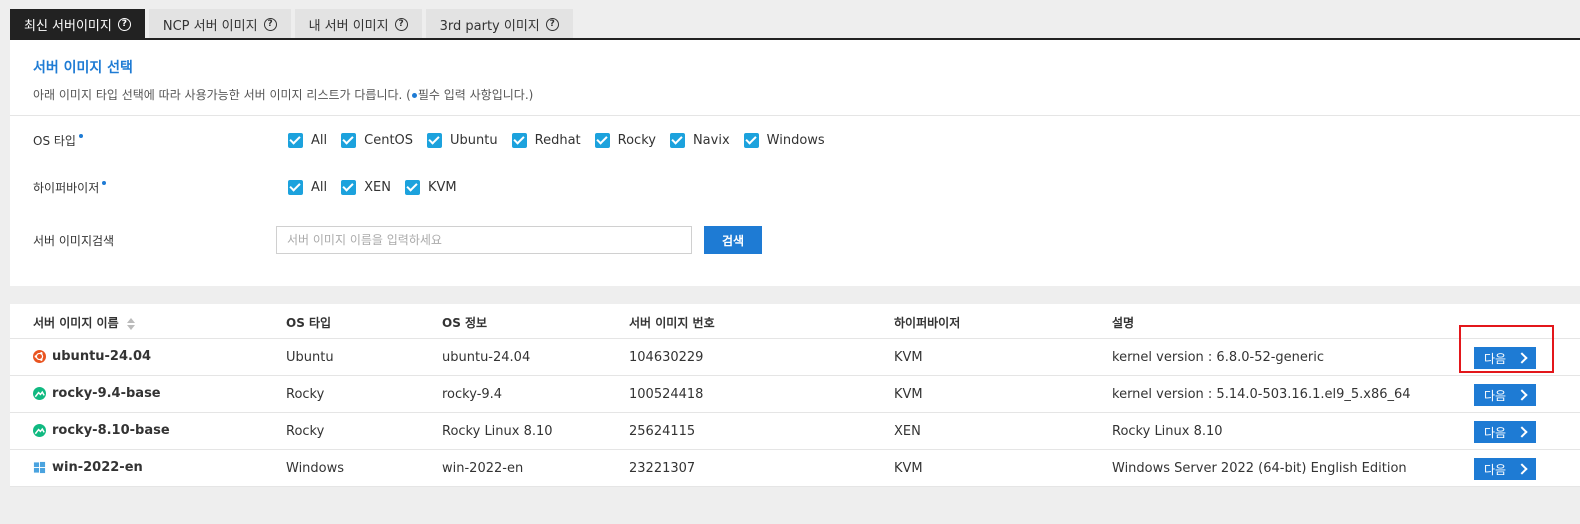  I want to click on windows-icon, so click(39, 467).